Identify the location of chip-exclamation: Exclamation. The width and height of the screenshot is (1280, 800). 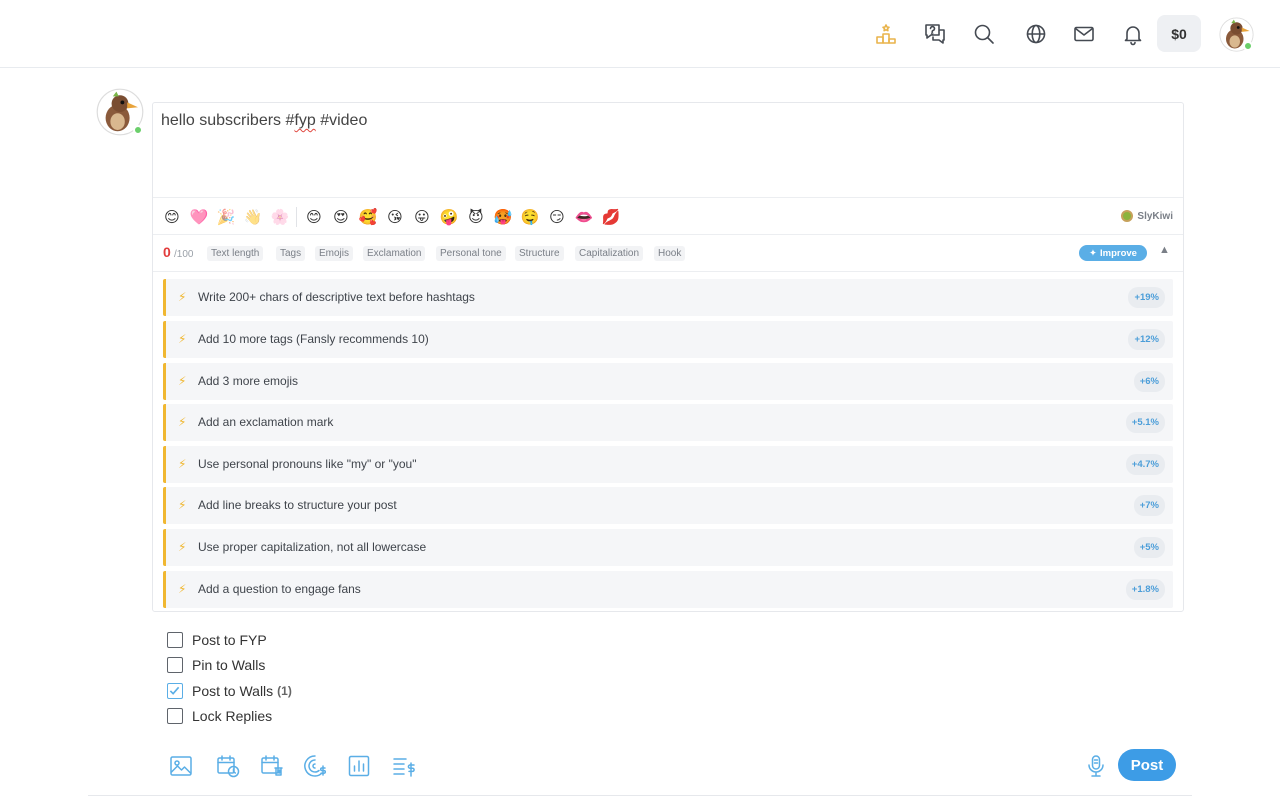
(394, 253).